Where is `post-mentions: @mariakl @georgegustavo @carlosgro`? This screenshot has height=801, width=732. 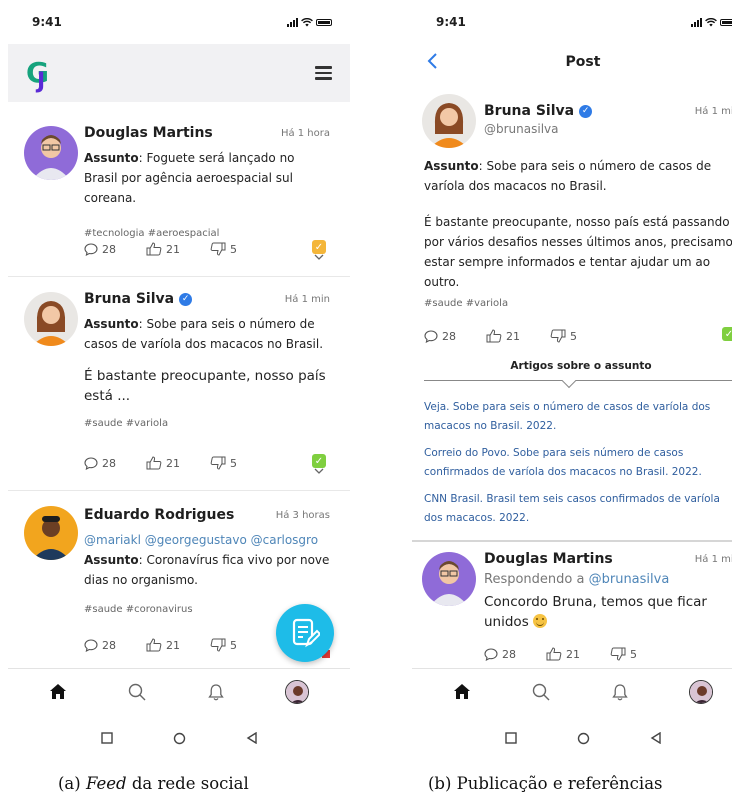 post-mentions: @mariakl @georgegustavo @carlosgro is located at coordinates (207, 540).